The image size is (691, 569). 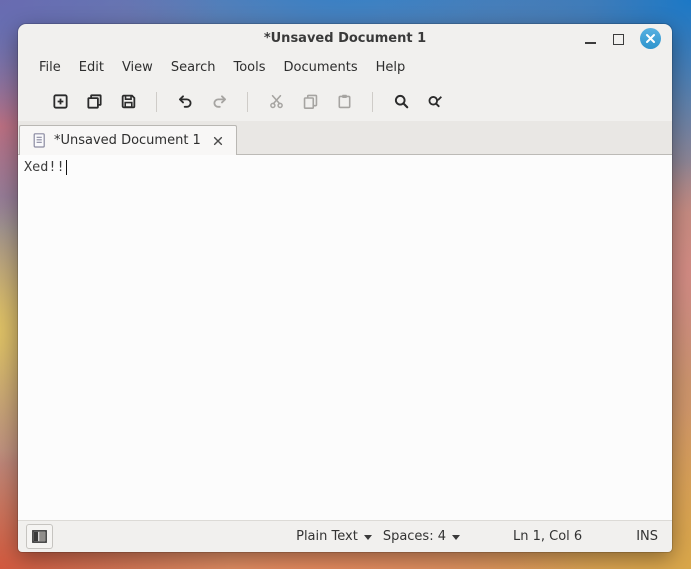 What do you see at coordinates (590, 38) in the screenshot?
I see `minimize-button` at bounding box center [590, 38].